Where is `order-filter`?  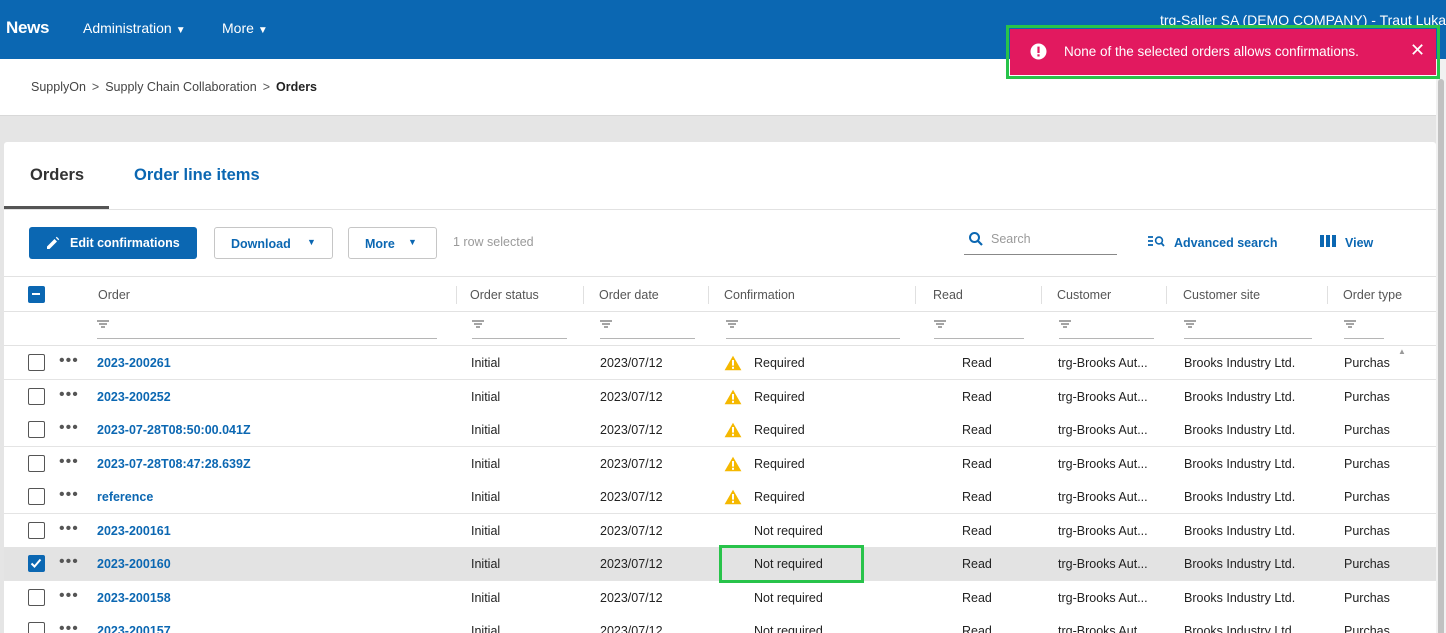 order-filter is located at coordinates (267, 329).